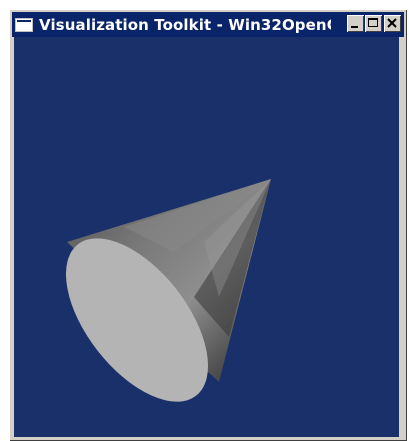 The image size is (409, 441). Describe the element at coordinates (24, 24) in the screenshot. I see `window-icon` at that location.